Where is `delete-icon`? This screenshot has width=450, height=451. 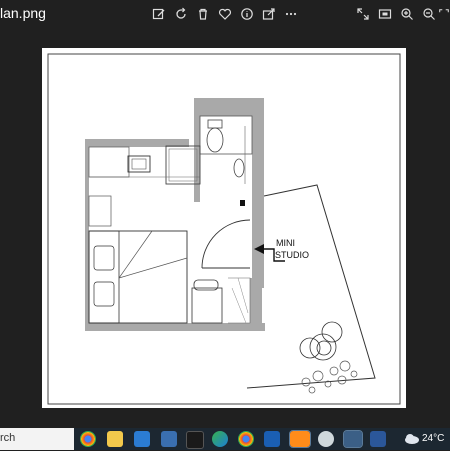
delete-icon is located at coordinates (203, 14).